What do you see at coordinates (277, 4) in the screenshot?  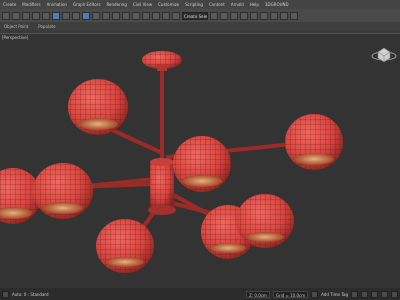 I see `menu-3dground: 3DGROUND` at bounding box center [277, 4].